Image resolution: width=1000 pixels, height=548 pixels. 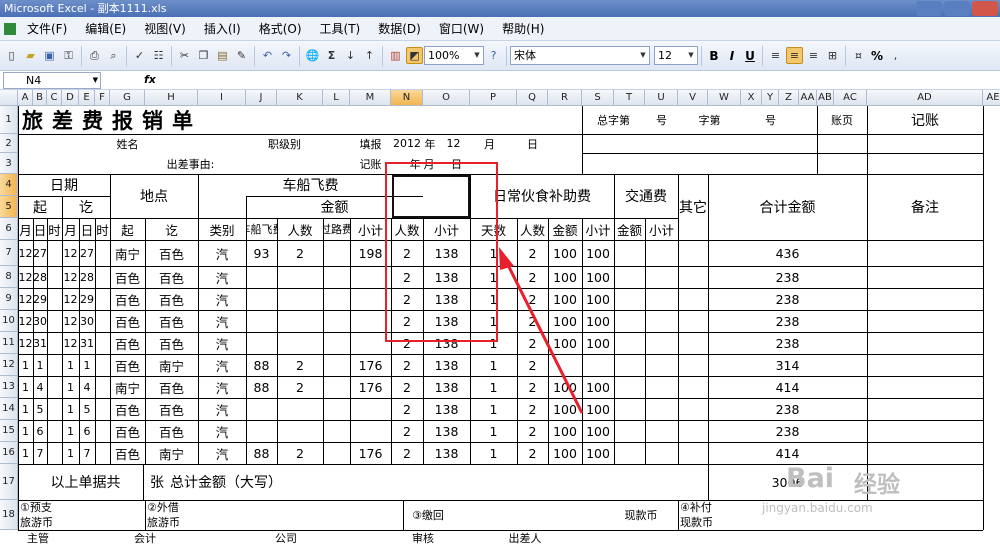 What do you see at coordinates (813, 55) in the screenshot?
I see `align-right-icon: ≡` at bounding box center [813, 55].